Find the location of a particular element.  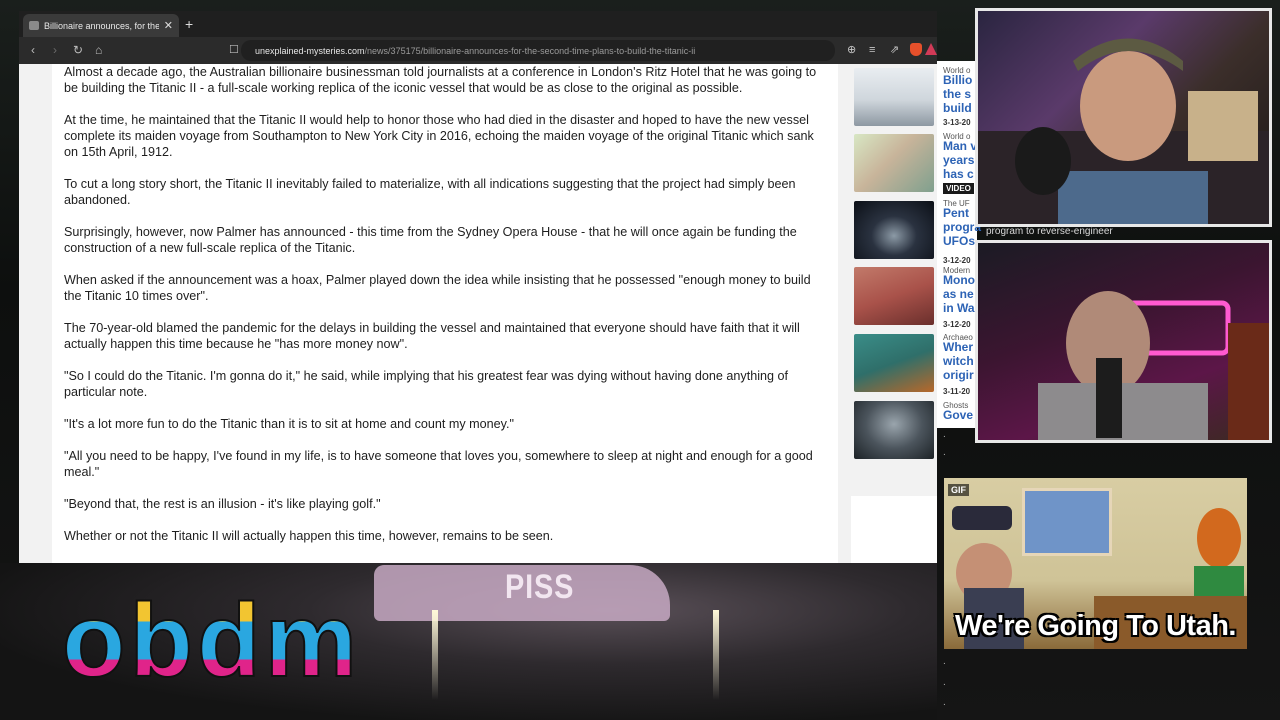

news-date: 3-11-20 is located at coordinates (957, 391).